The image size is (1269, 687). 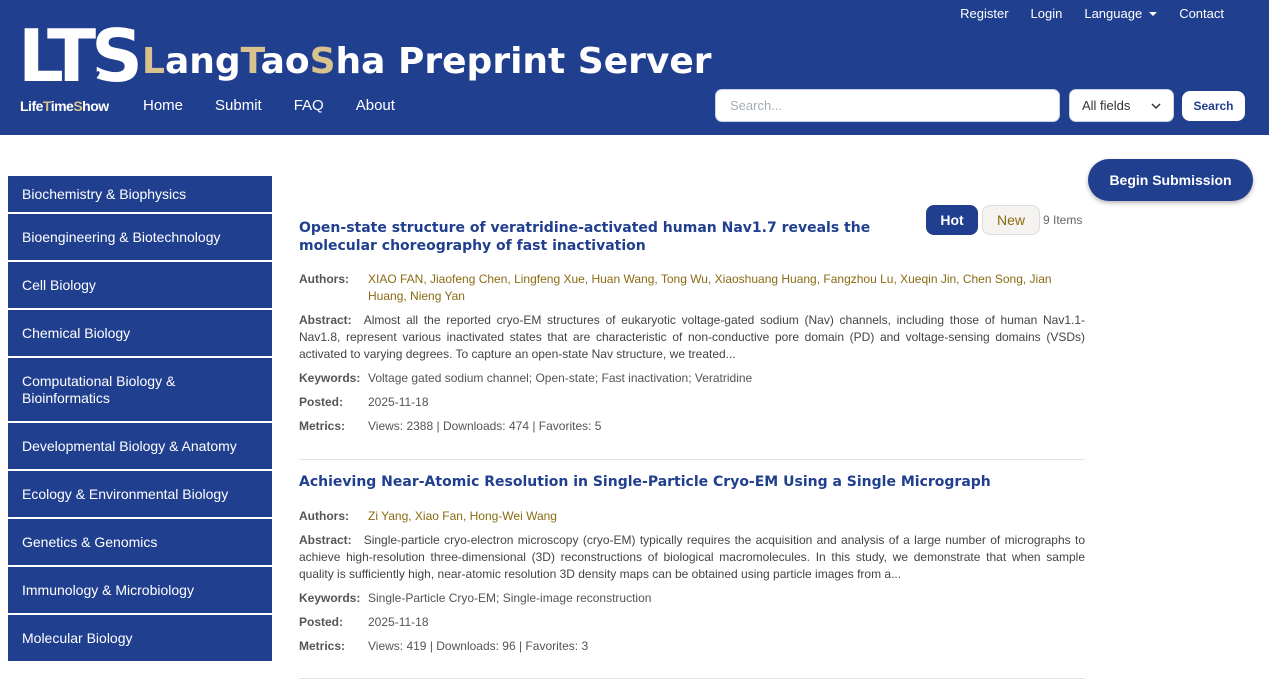 What do you see at coordinates (887, 105) in the screenshot?
I see `search-input` at bounding box center [887, 105].